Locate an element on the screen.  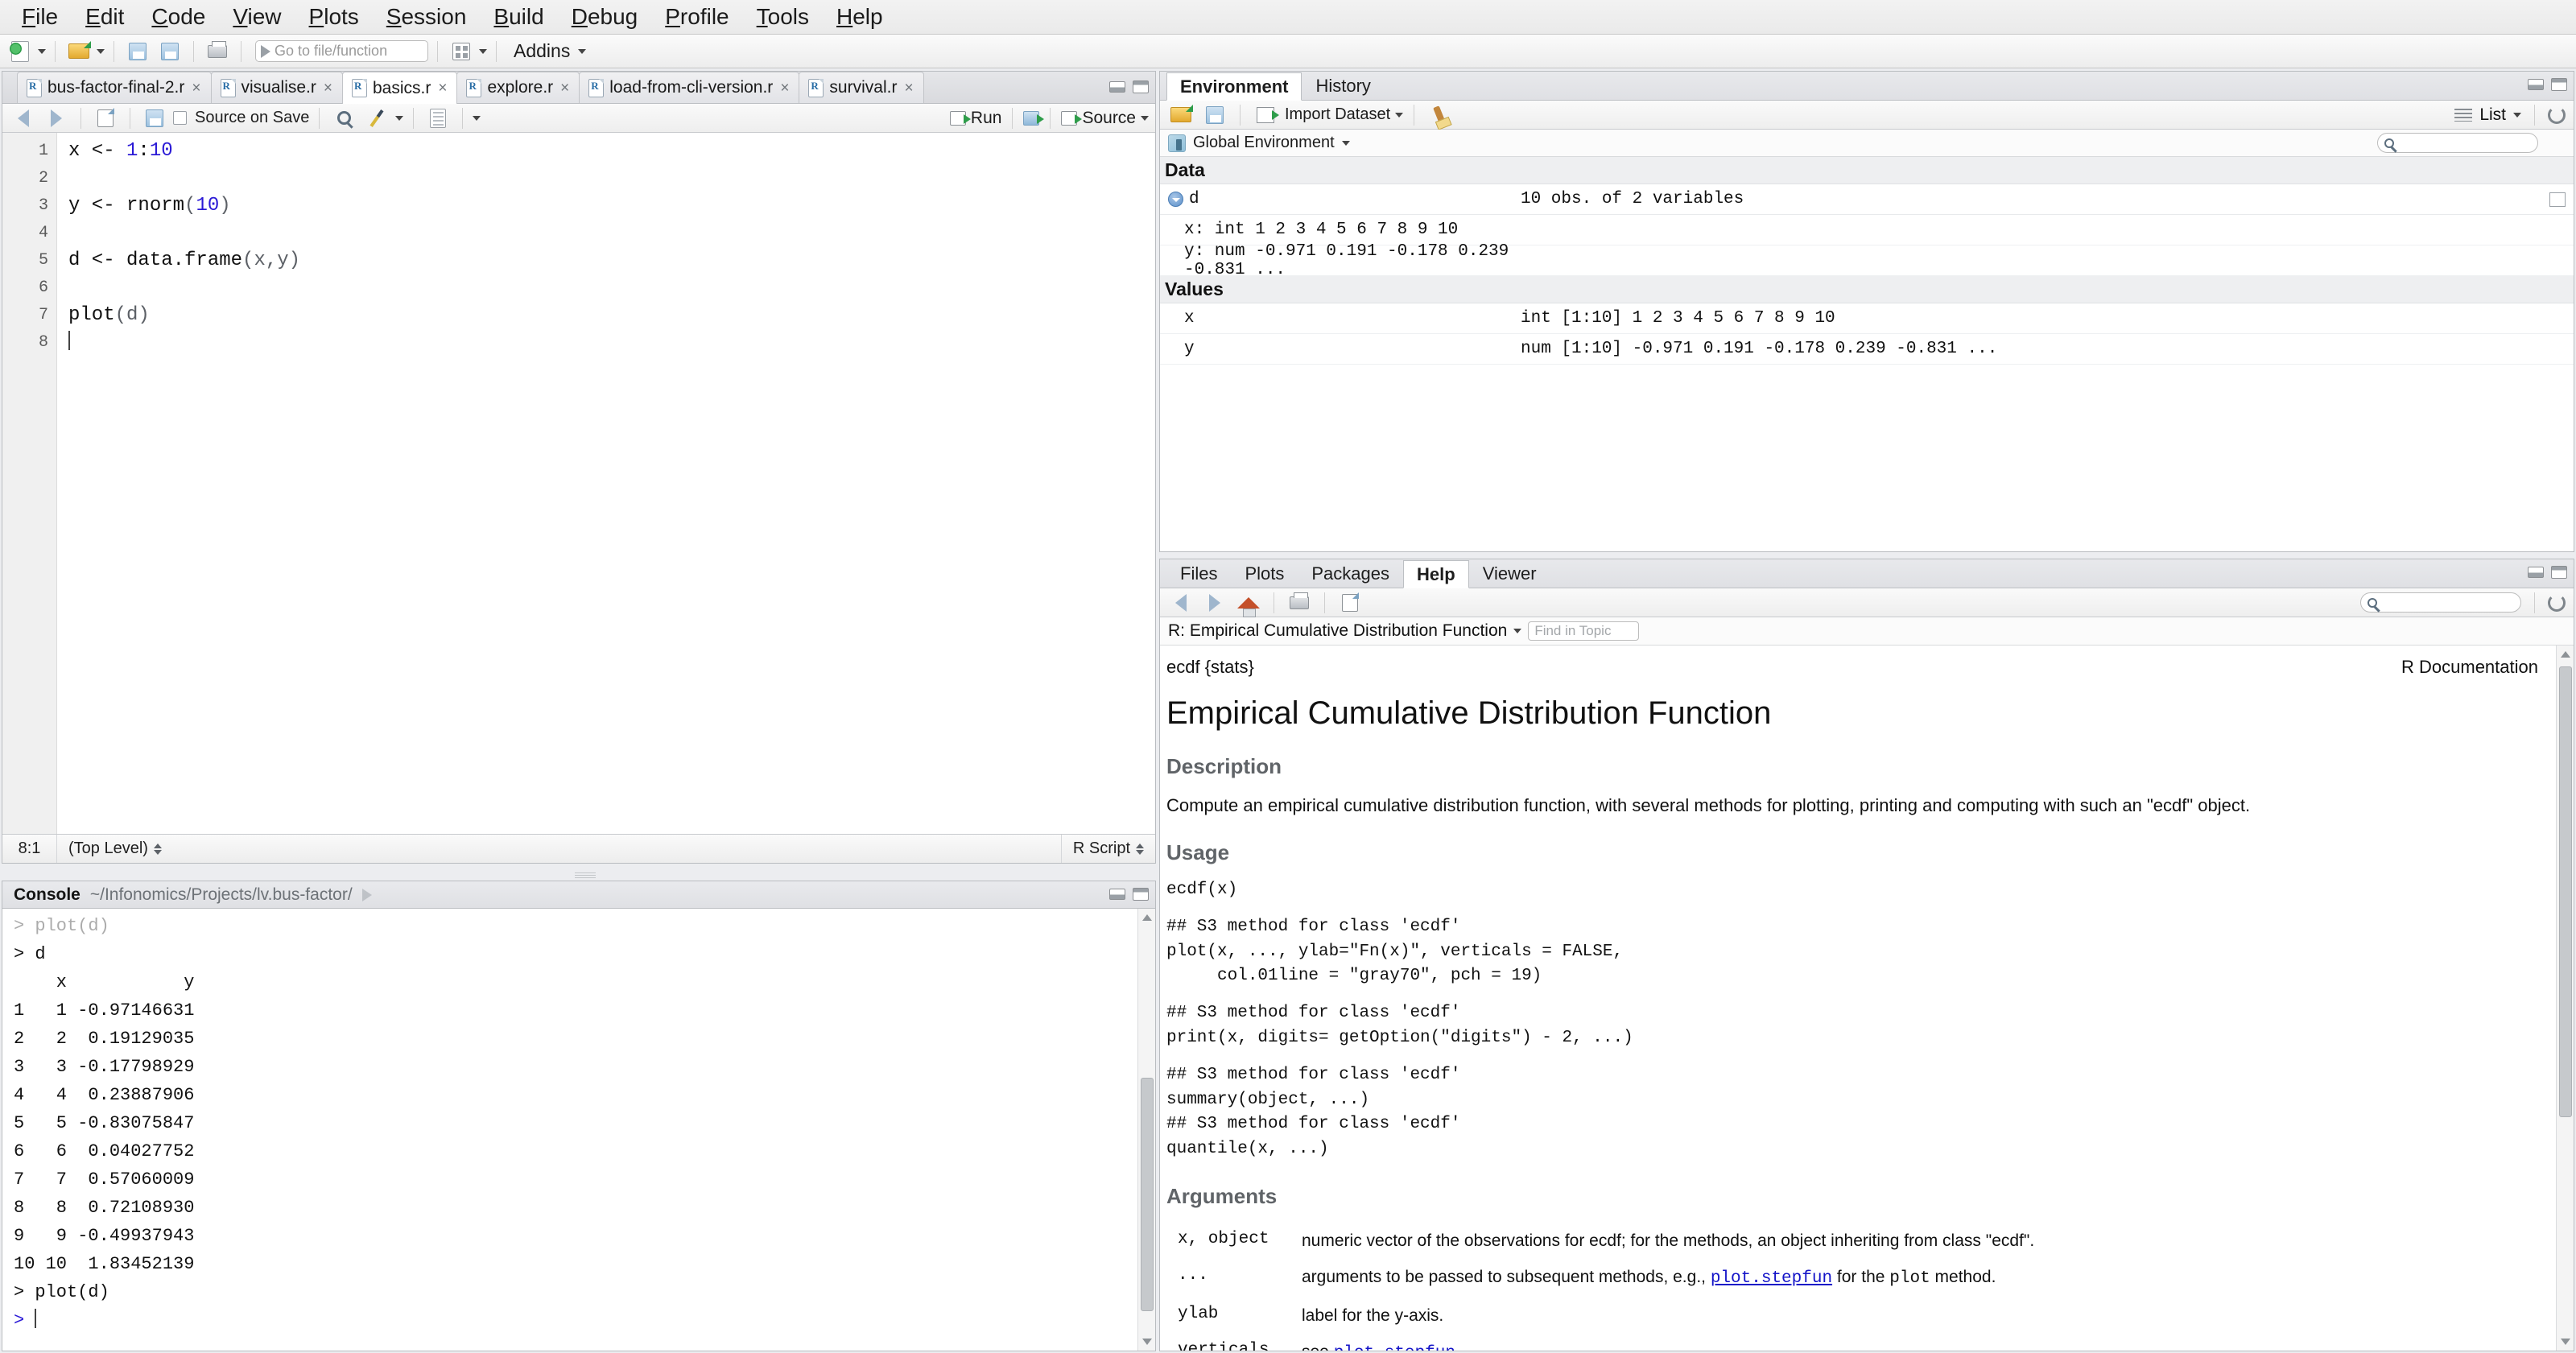
menu-item-profile: Profile is located at coordinates (696, 17).